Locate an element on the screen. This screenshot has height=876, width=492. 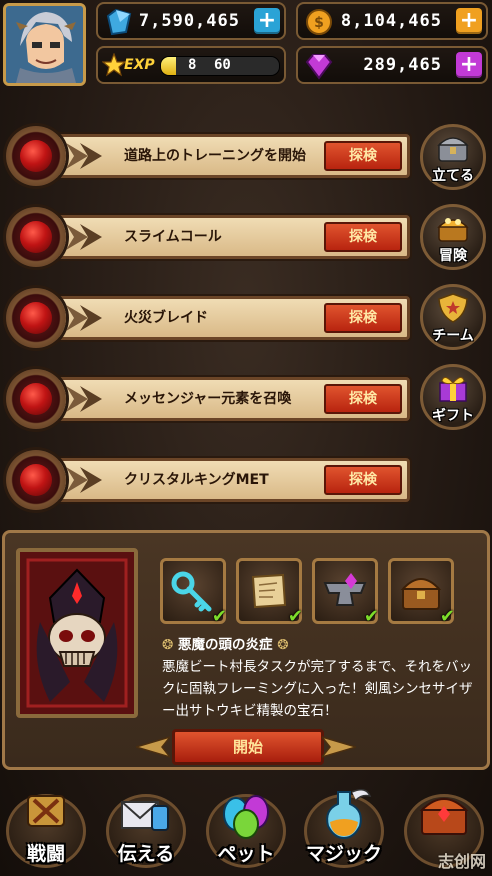
demon-skull-icon is located at coordinates (77, 633).